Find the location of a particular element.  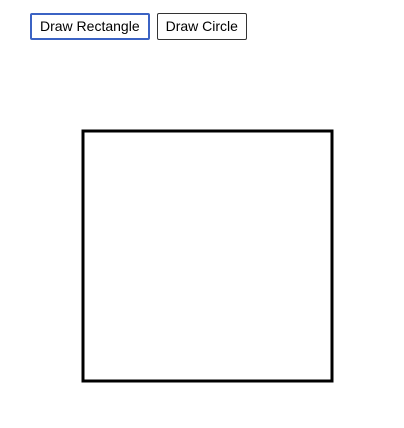

draw-circle-button: Draw Circle is located at coordinates (201, 26).